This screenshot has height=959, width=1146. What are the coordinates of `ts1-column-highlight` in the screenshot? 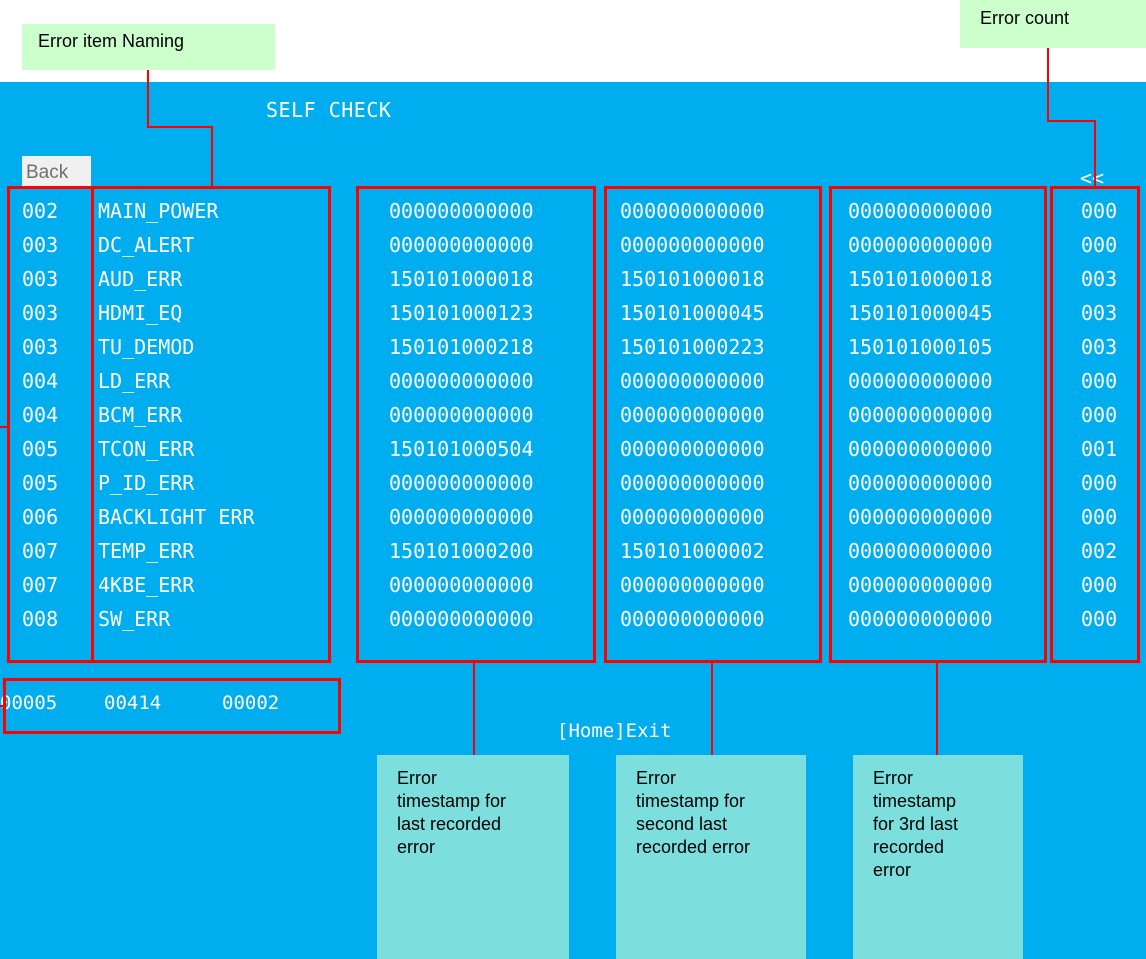 It's located at (476, 424).